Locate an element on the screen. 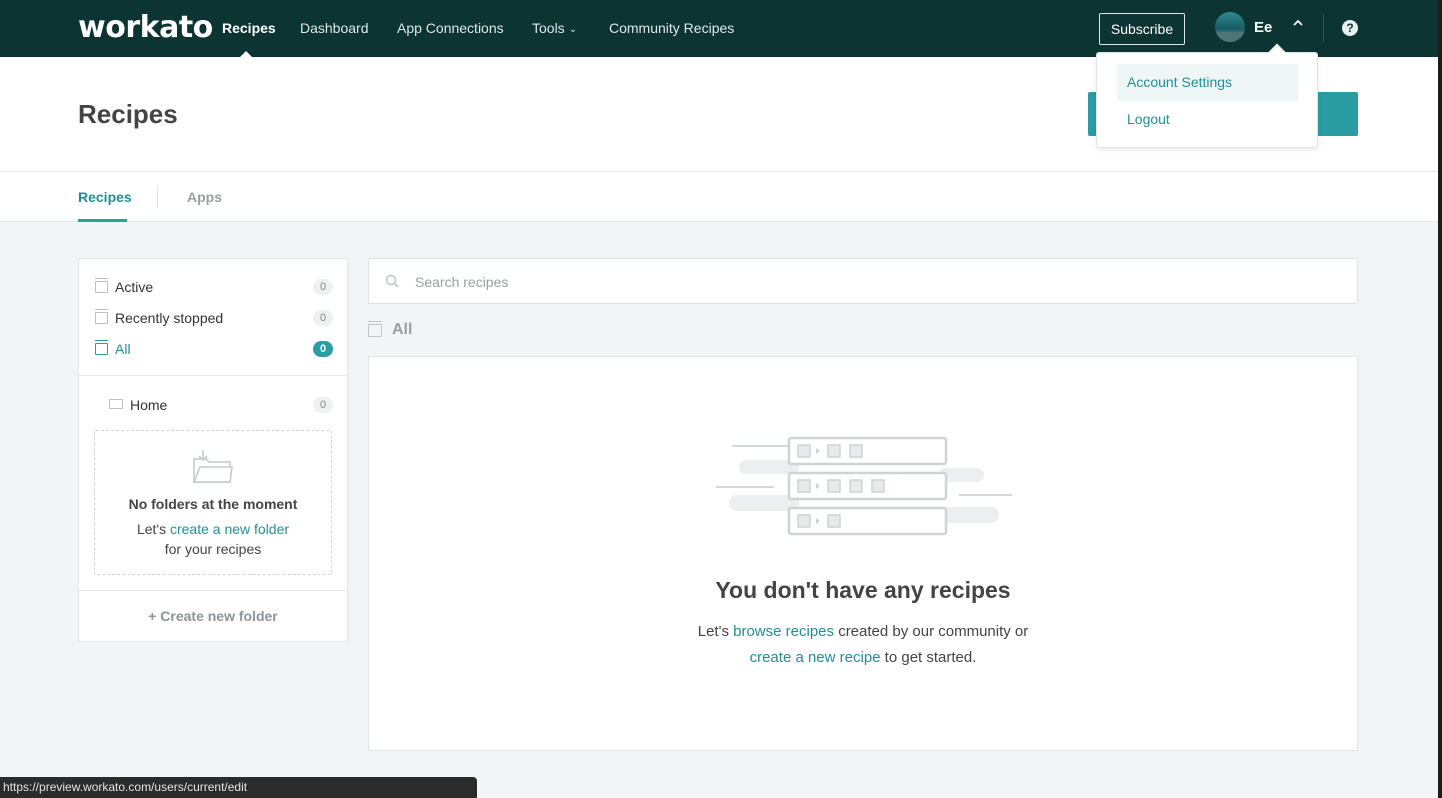 The width and height of the screenshot is (1442, 798). page-title: Recipes is located at coordinates (128, 114).